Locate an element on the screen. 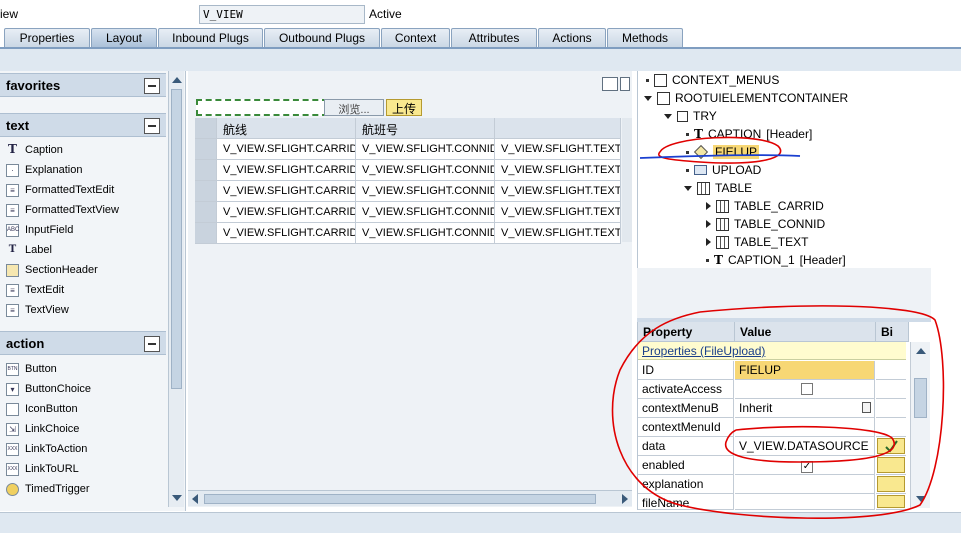 The image size is (961, 533). scroll-left-icon is located at coordinates (195, 499).